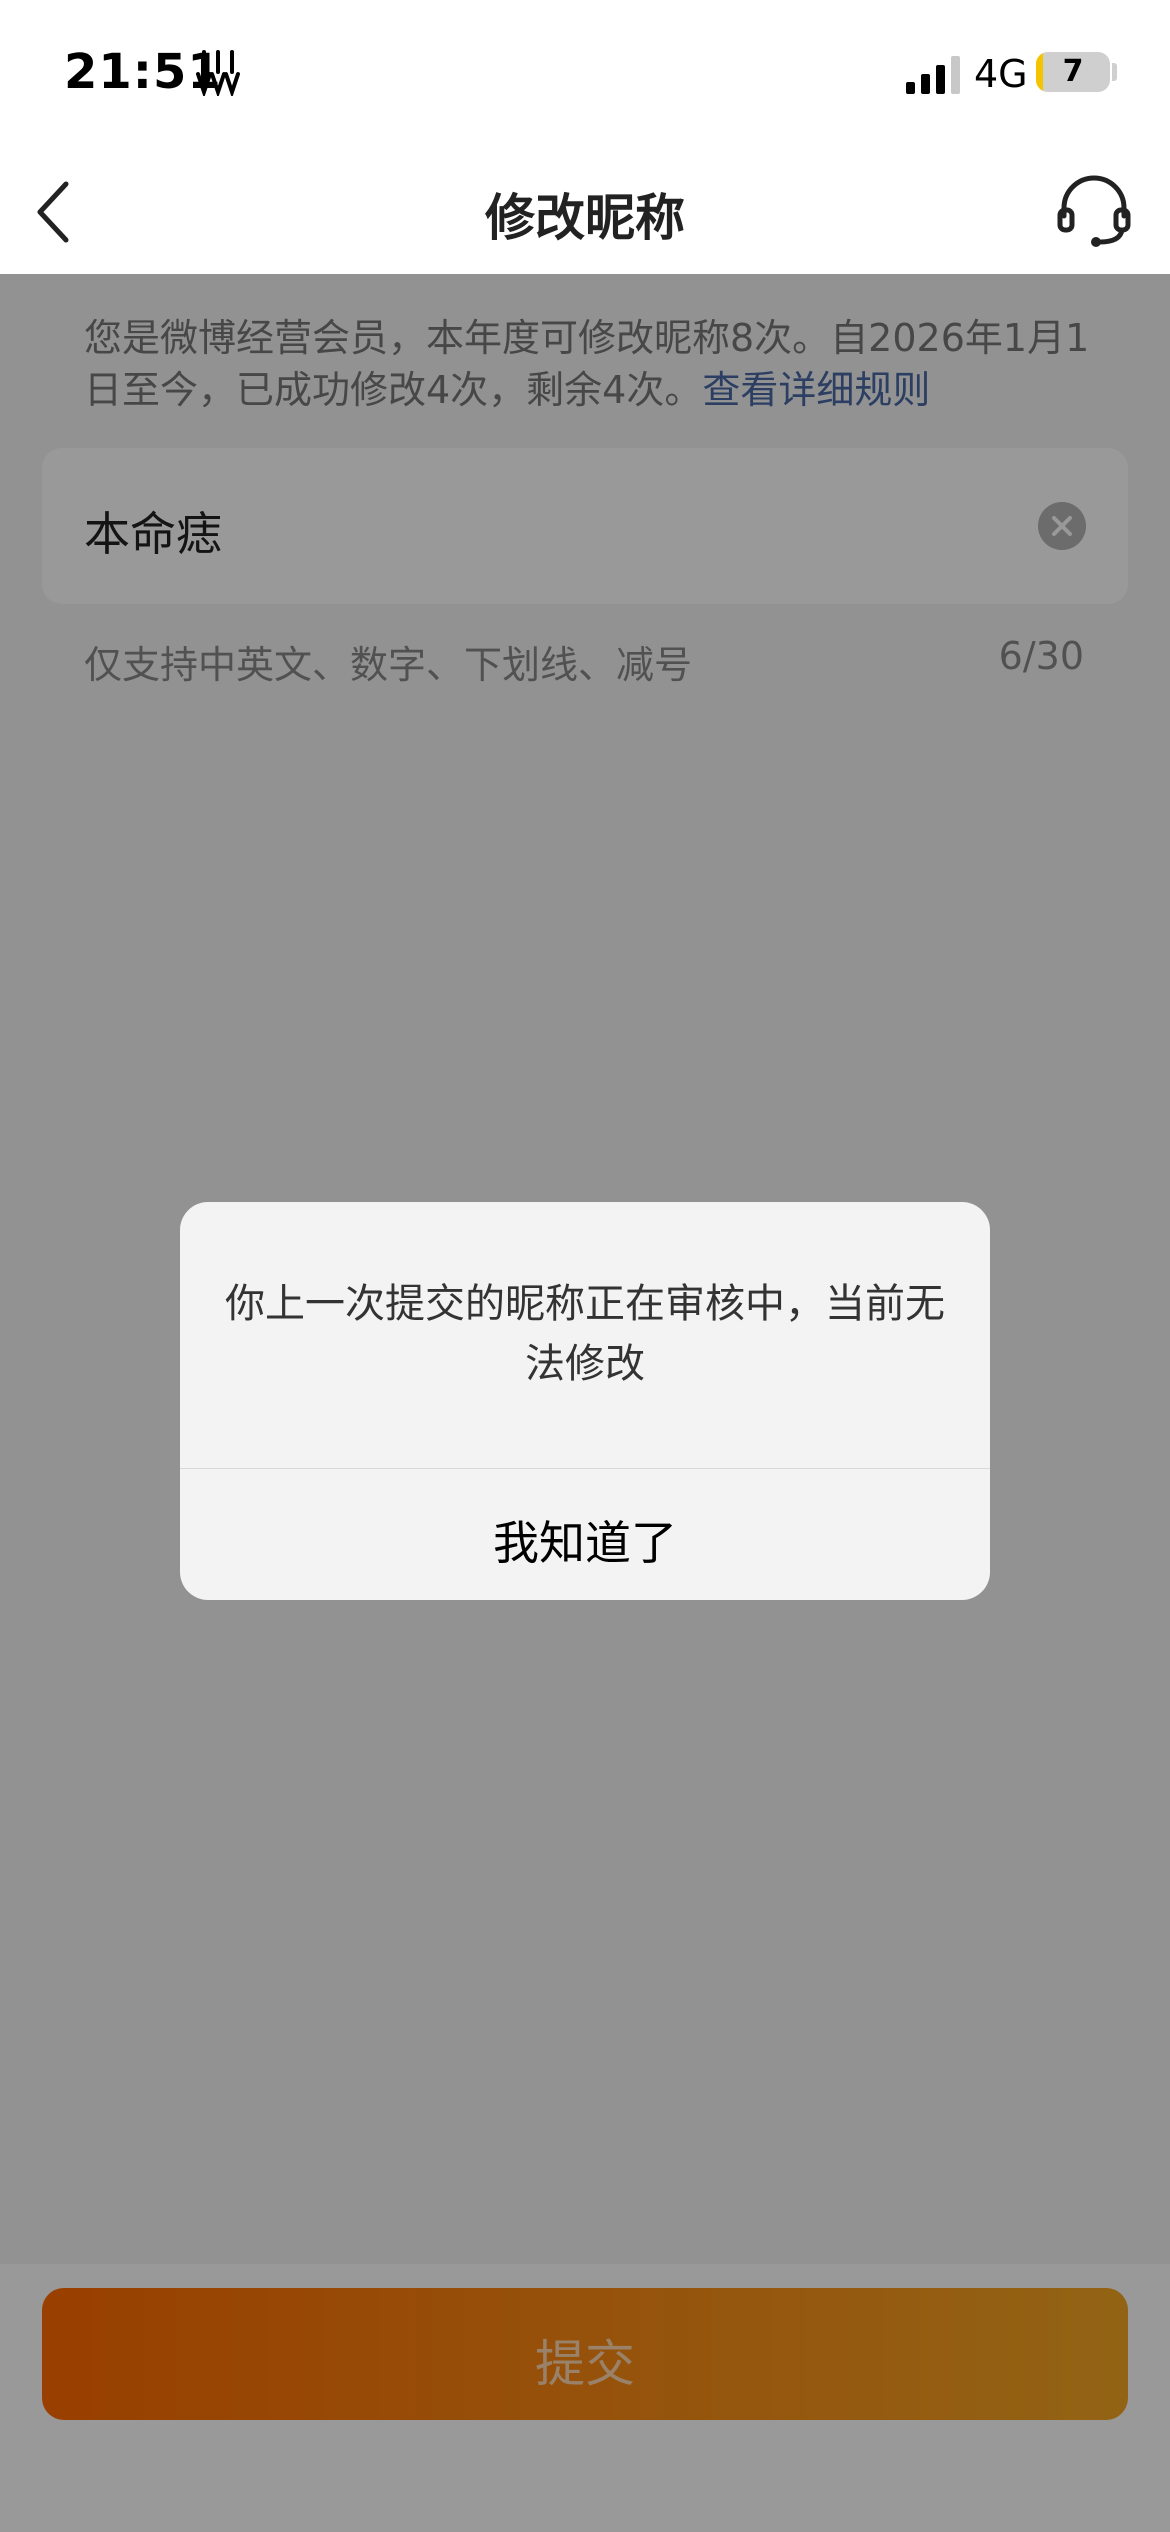 The height and width of the screenshot is (2532, 1170). Describe the element at coordinates (585, 1401) in the screenshot. I see `review-pending-dialog: 你上一次提交的昵称正在审核中，当前无法修改 我知道了` at that location.